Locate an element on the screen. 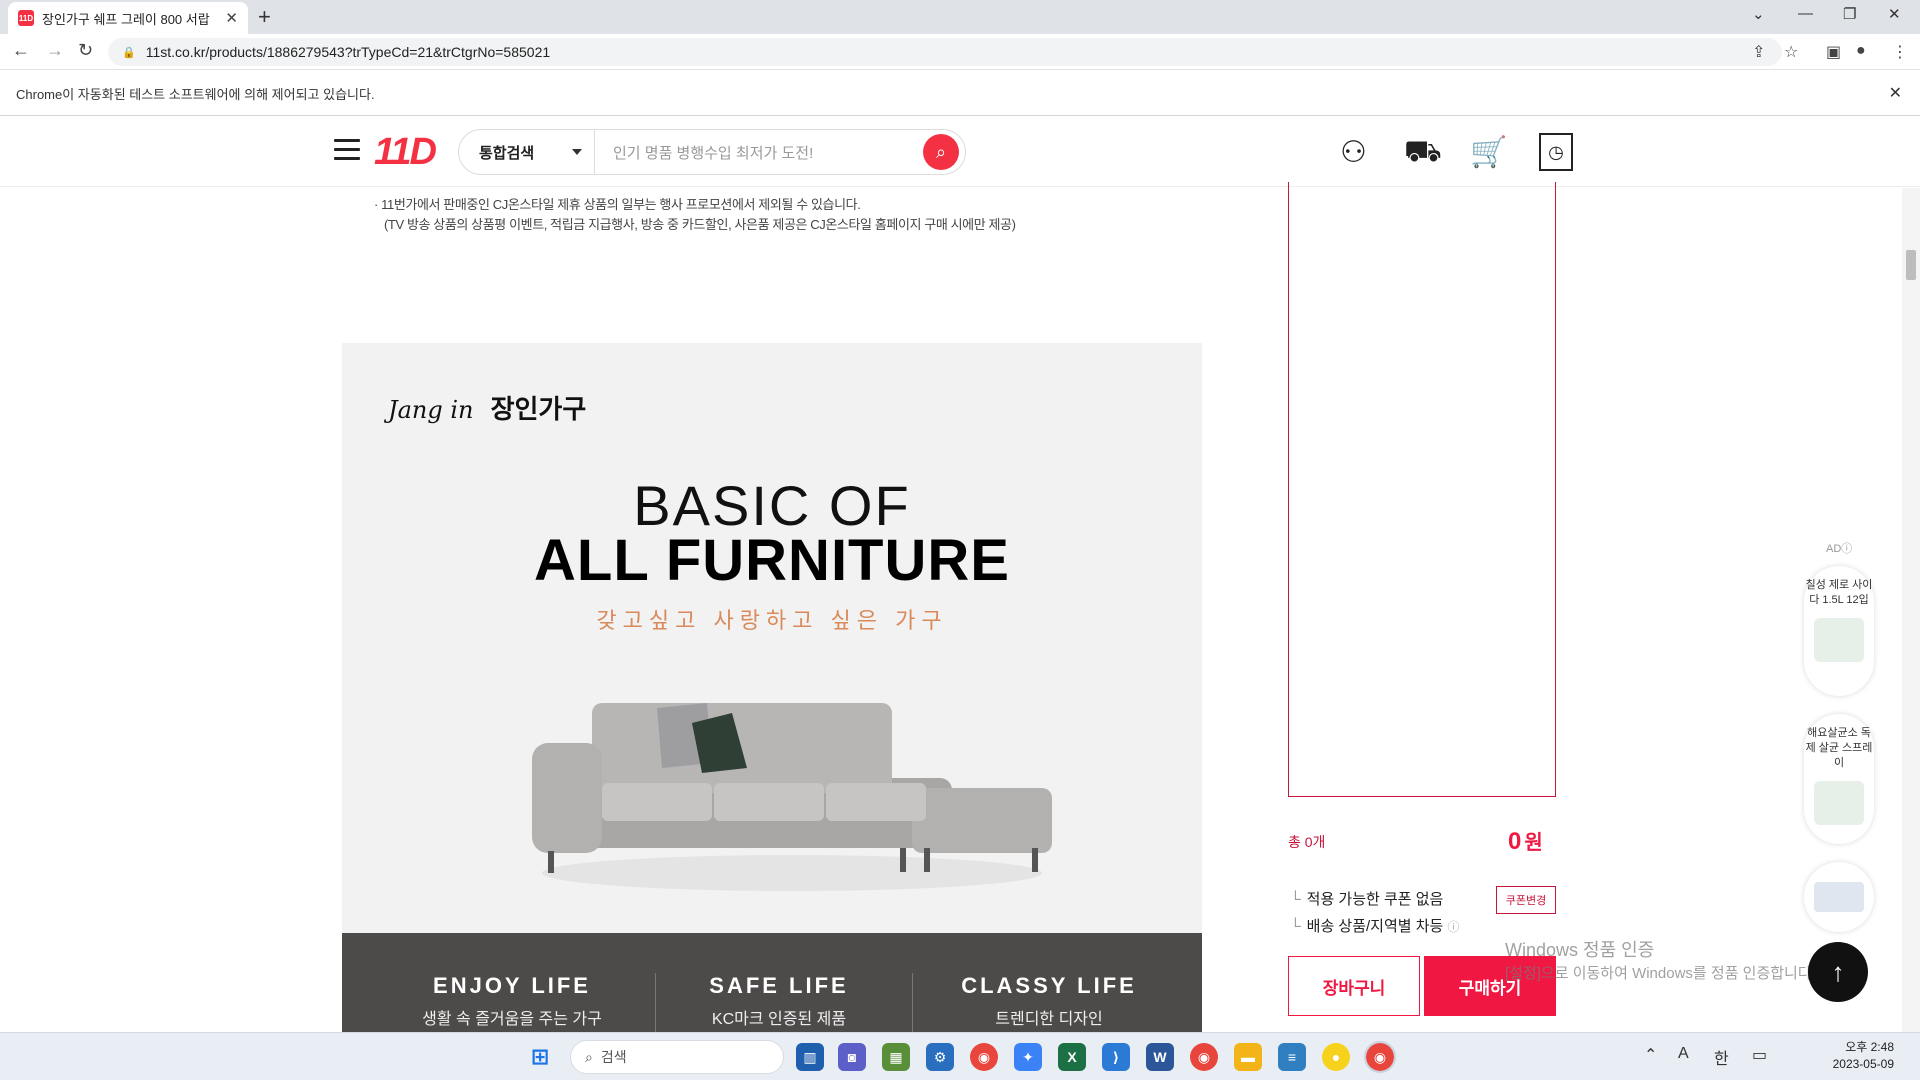 Image resolution: width=1920 pixels, height=1080 pixels. user-account-icon: ⚇ is located at coordinates (1353, 152).